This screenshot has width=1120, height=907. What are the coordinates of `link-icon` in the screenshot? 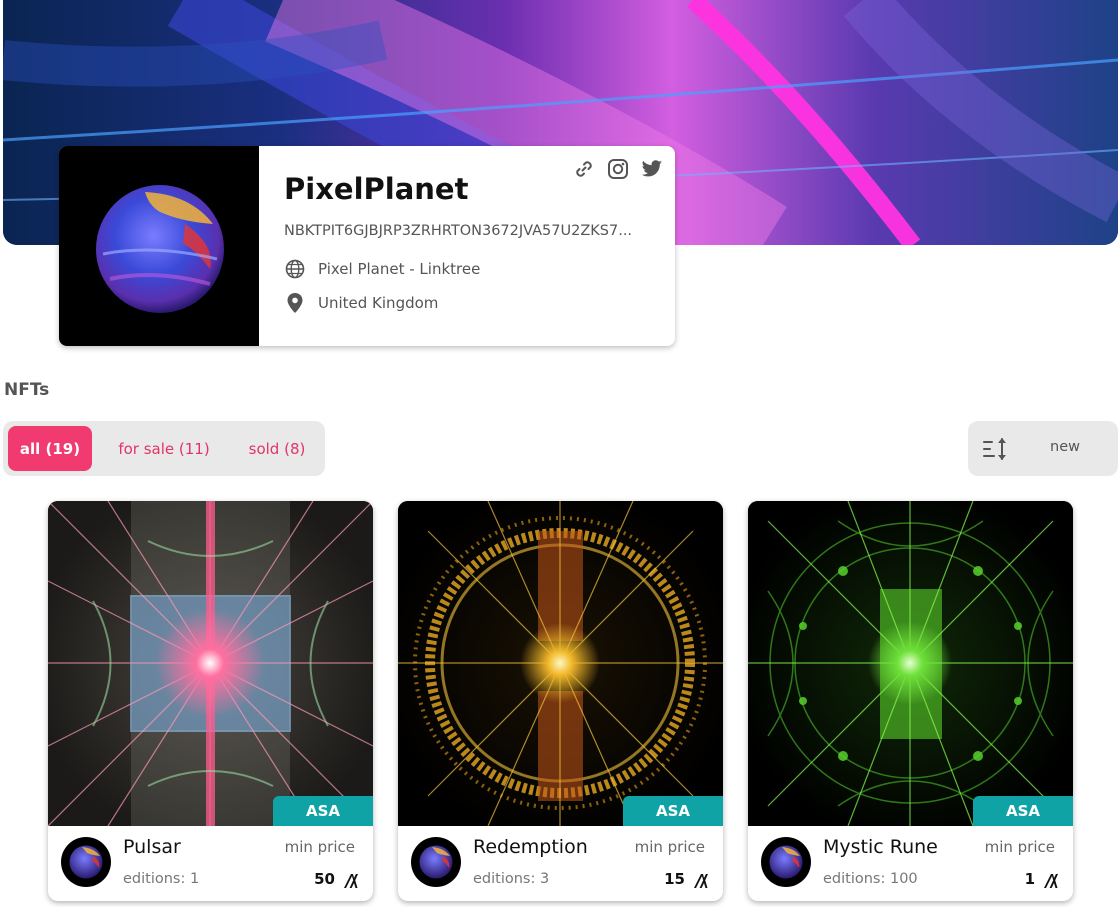 It's located at (584, 169).